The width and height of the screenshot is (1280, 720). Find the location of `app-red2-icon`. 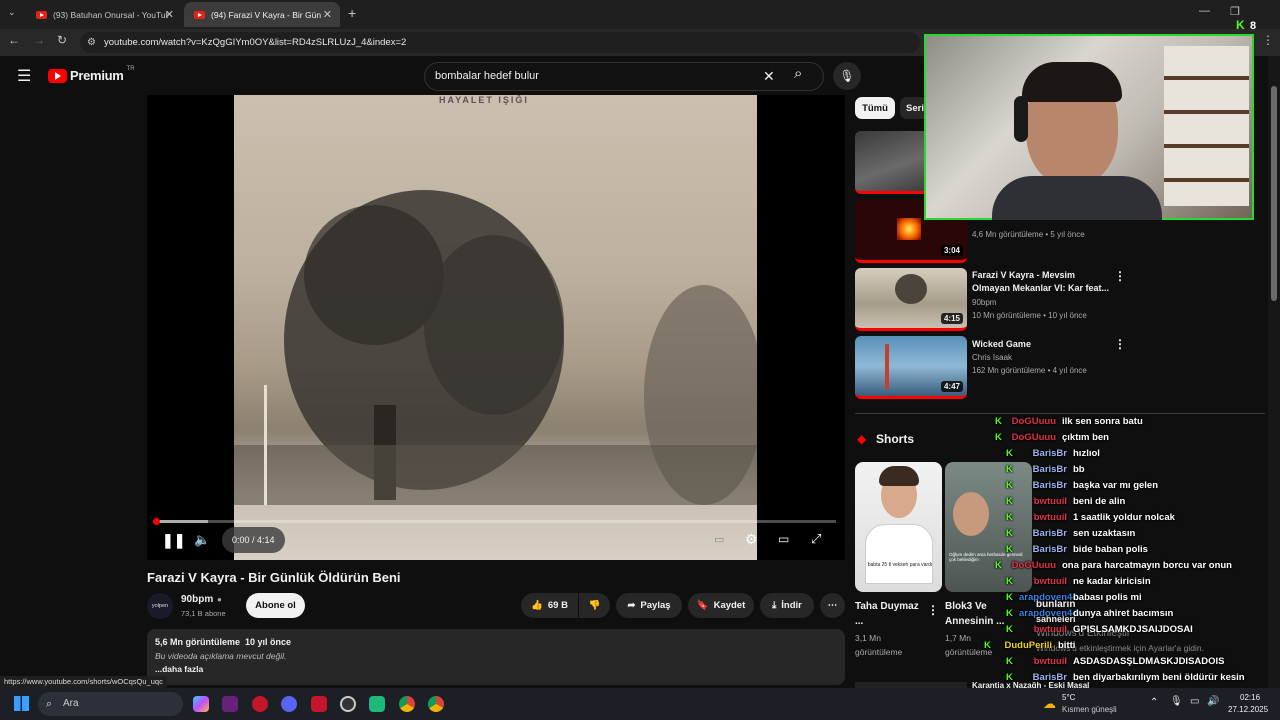

app-red2-icon is located at coordinates (319, 704).